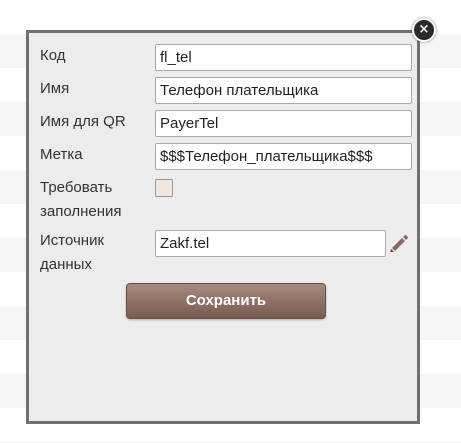 Image resolution: width=461 pixels, height=443 pixels. Describe the element at coordinates (66, 264) in the screenshot. I see `source-label-line2: данных` at that location.